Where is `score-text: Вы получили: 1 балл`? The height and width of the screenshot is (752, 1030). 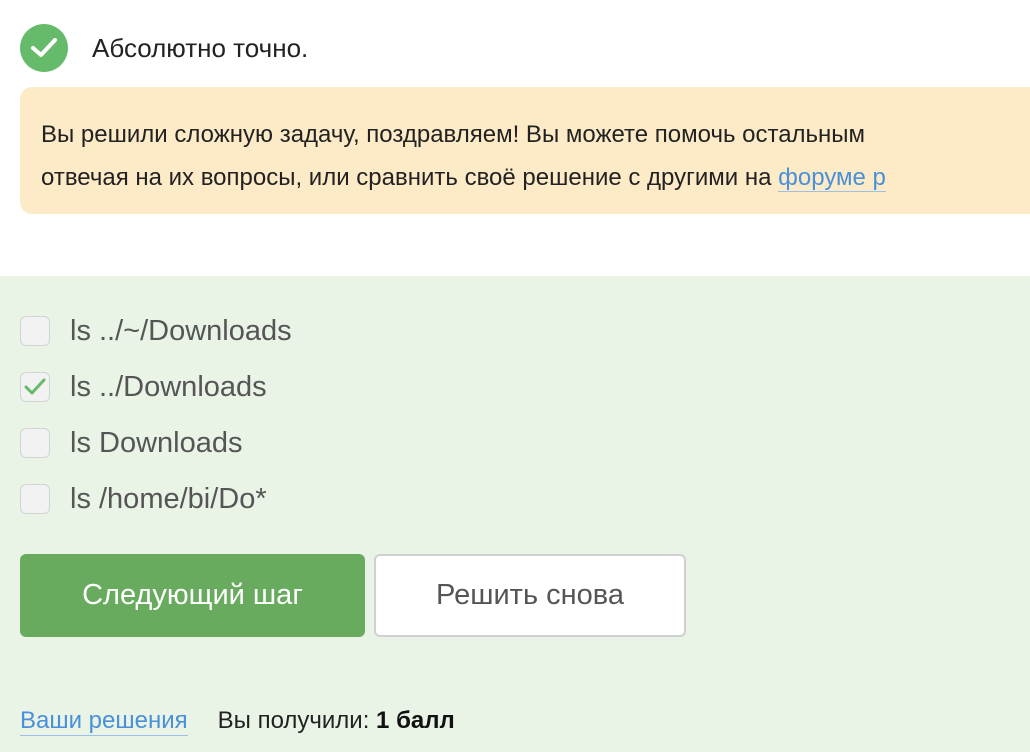 score-text: Вы получили: 1 балл is located at coordinates (336, 721).